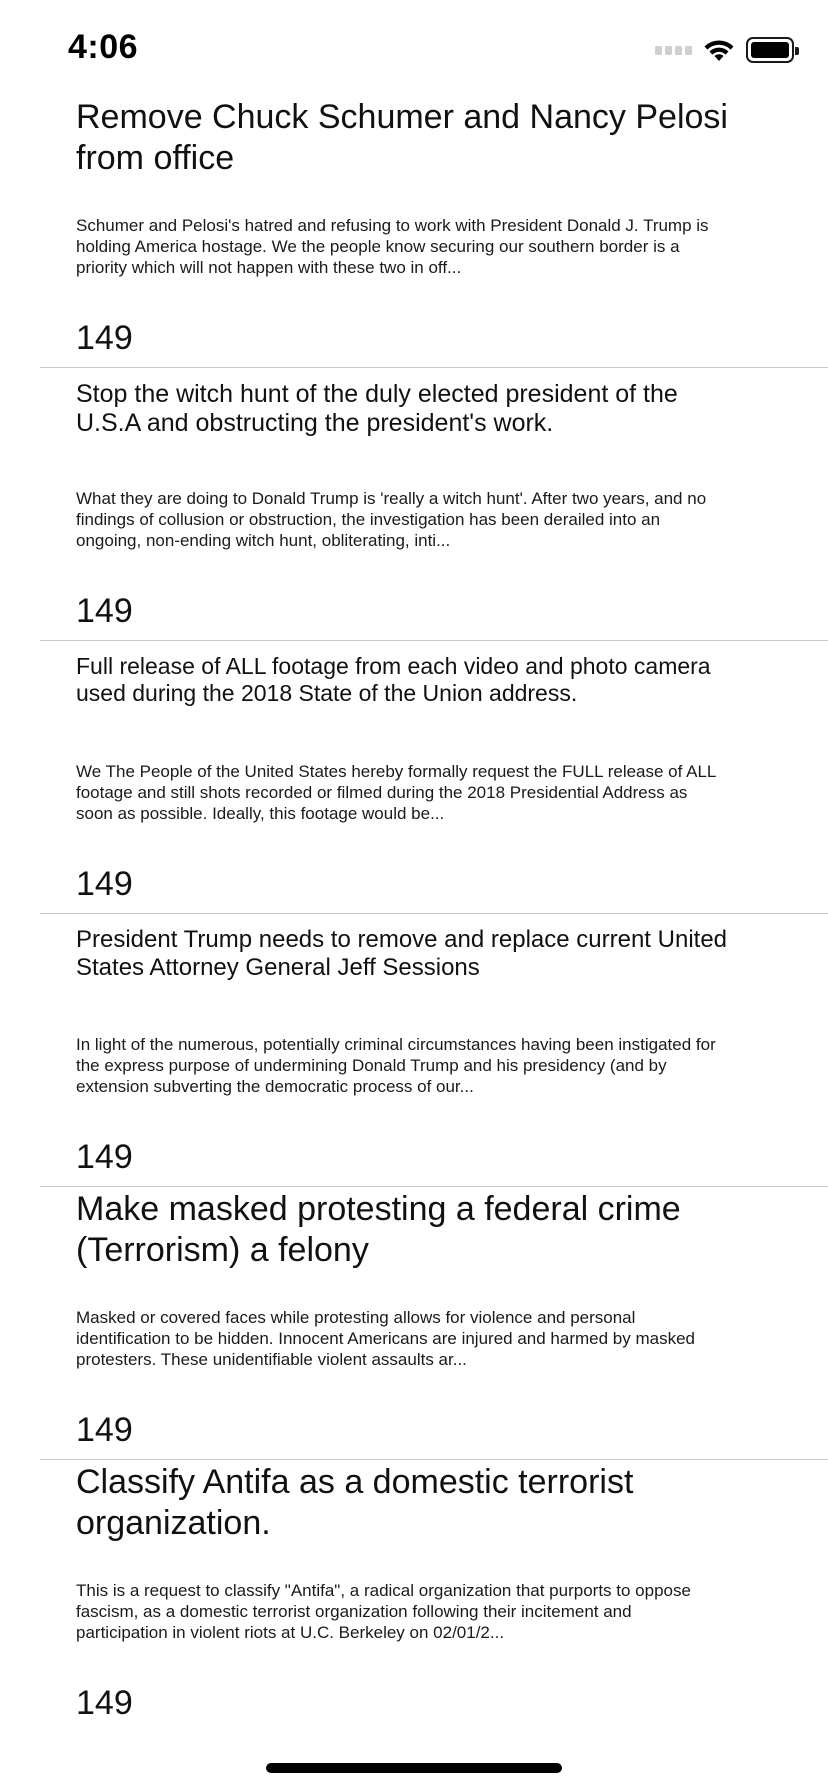 This screenshot has width=828, height=1792. Describe the element at coordinates (103, 47) in the screenshot. I see `status-time: 4:06` at that location.